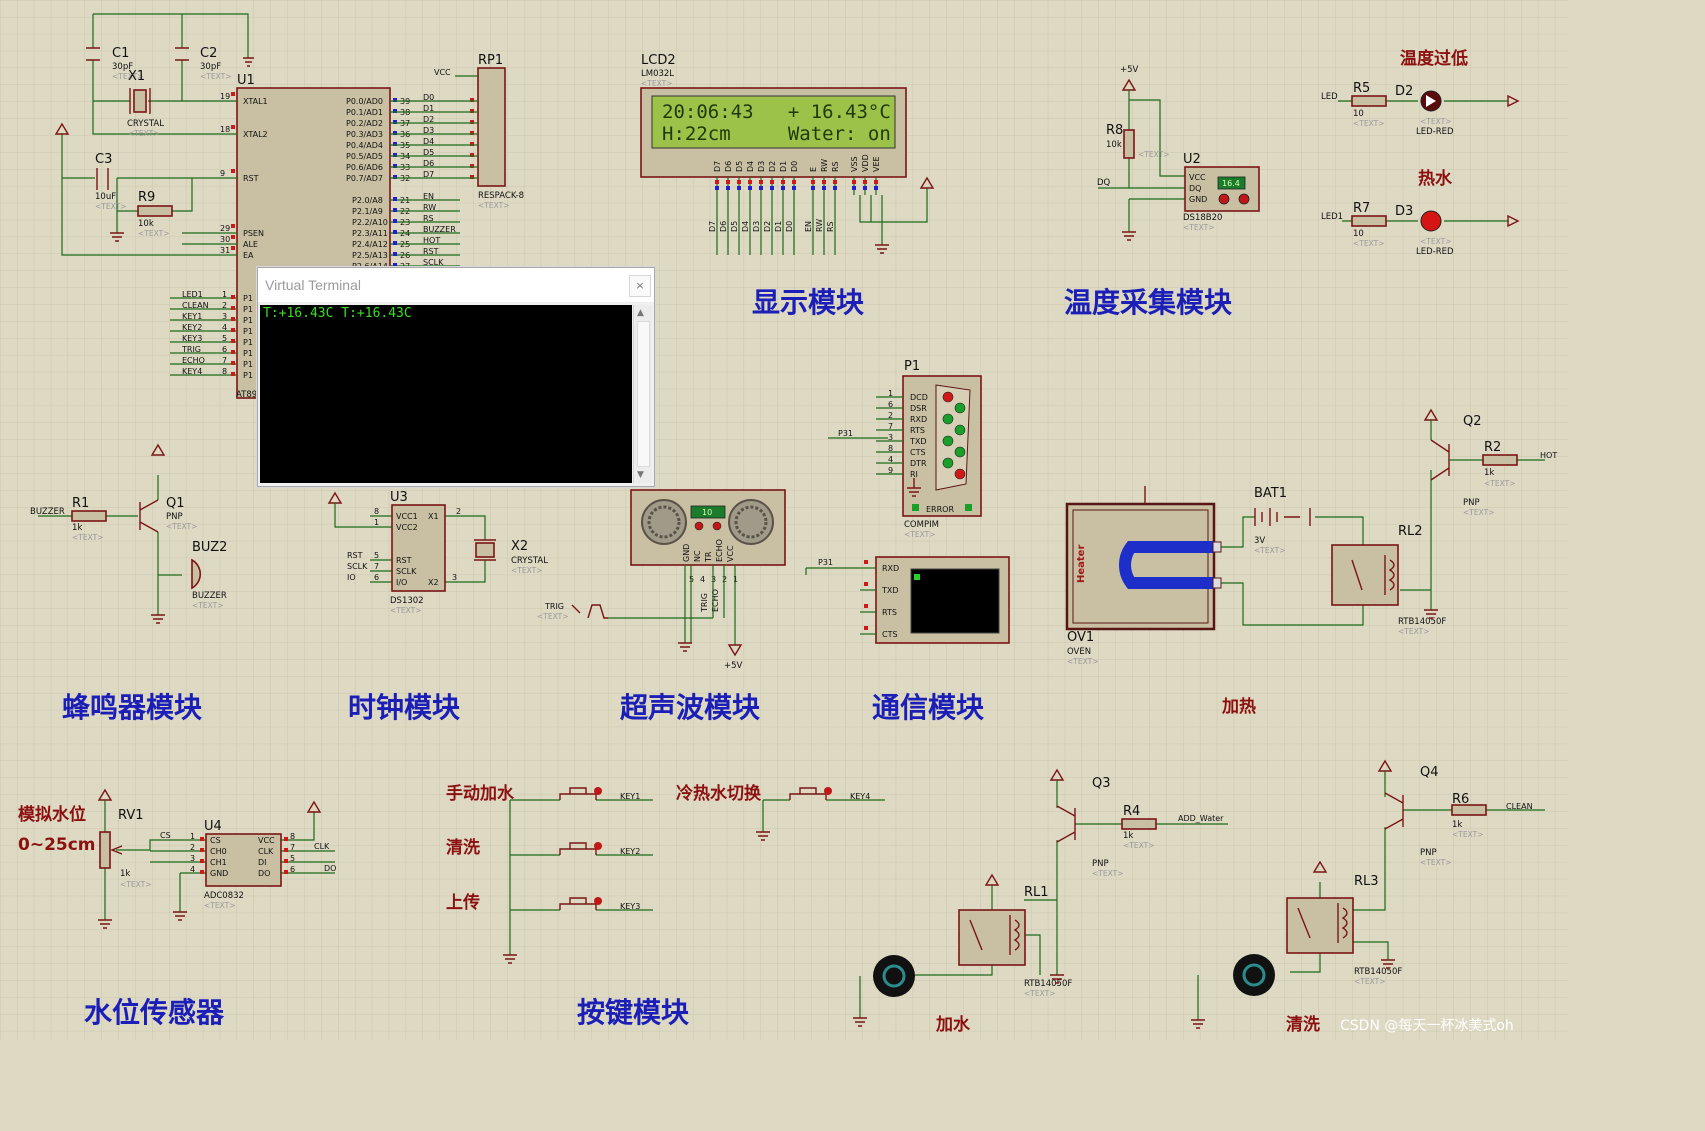 This screenshot has width=1705, height=1131. What do you see at coordinates (699, 526) in the screenshot?
I see `sonar-down-button` at bounding box center [699, 526].